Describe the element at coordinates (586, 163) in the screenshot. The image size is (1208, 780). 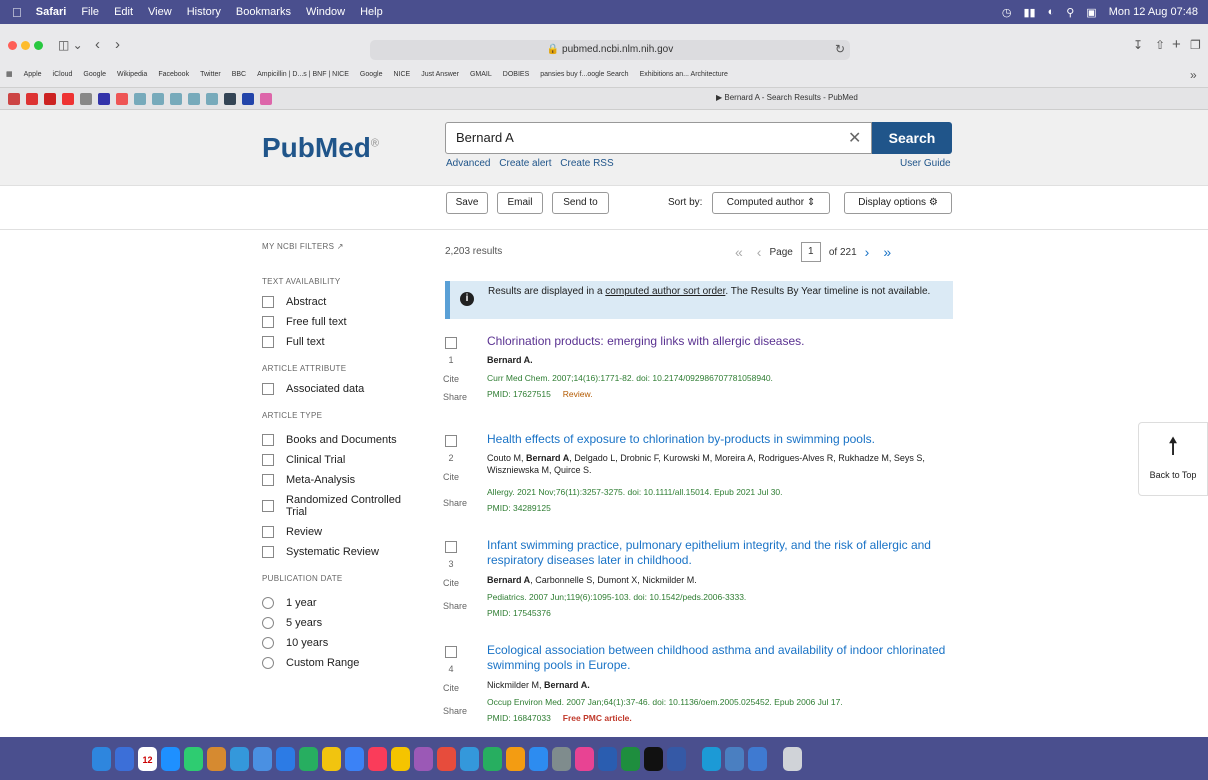
I see `create-rss-link: Create RSS` at that location.